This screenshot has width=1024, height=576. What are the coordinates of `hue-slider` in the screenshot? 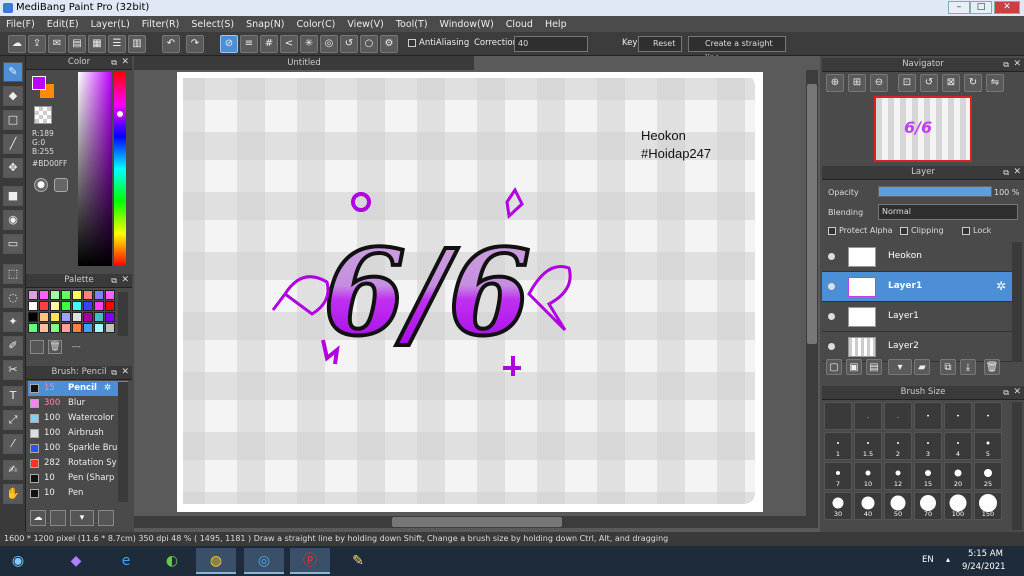 It's located at (120, 169).